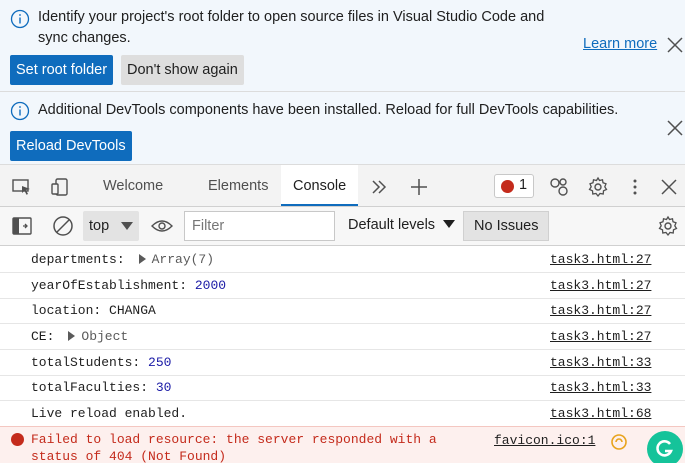  What do you see at coordinates (342, 286) in the screenshot?
I see `console-message: yearOfEstablishment: 2000 task3.html:27` at bounding box center [342, 286].